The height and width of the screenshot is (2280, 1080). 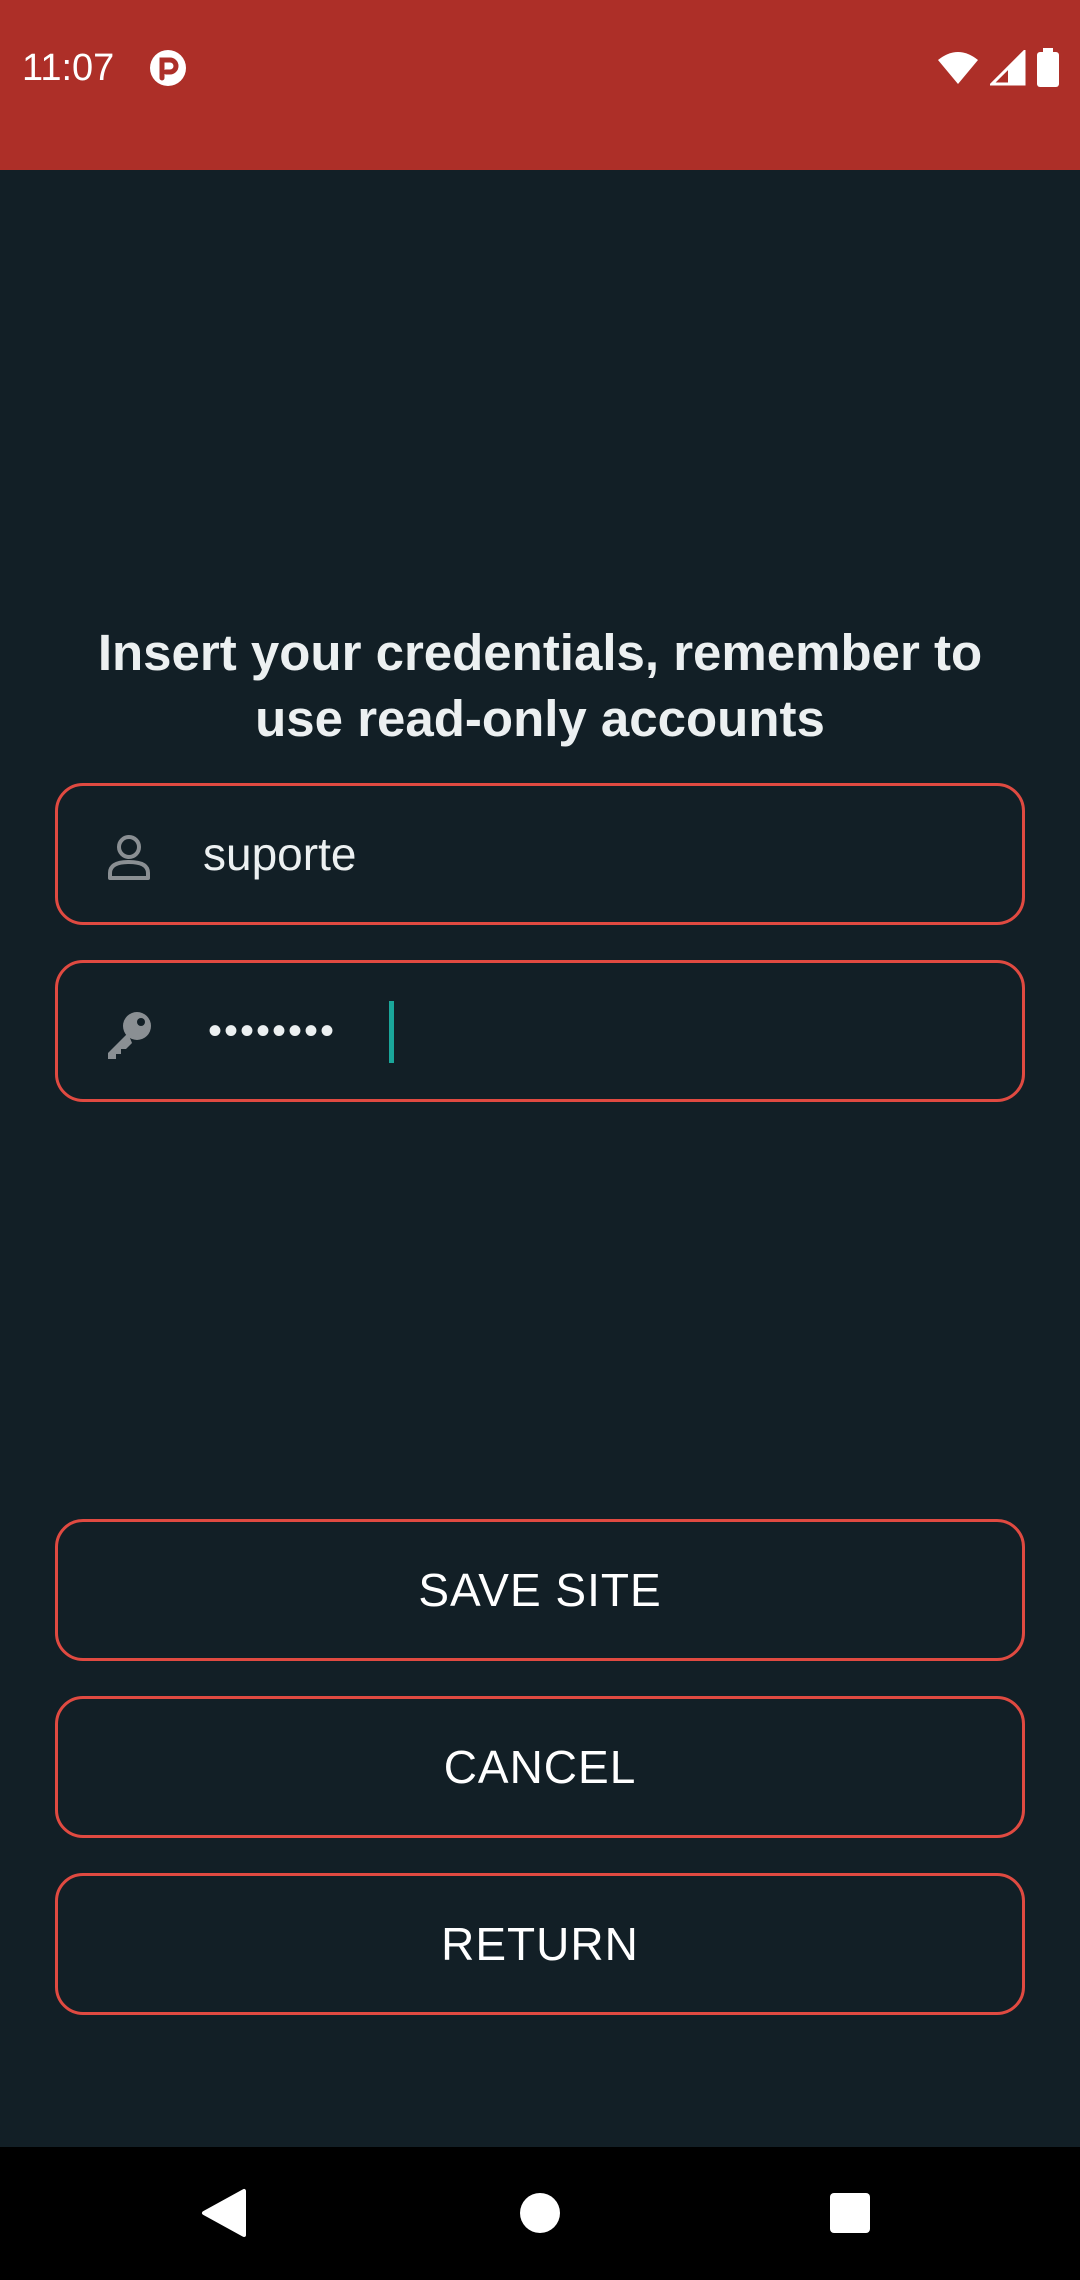 I want to click on key-icon, so click(x=129, y=1035).